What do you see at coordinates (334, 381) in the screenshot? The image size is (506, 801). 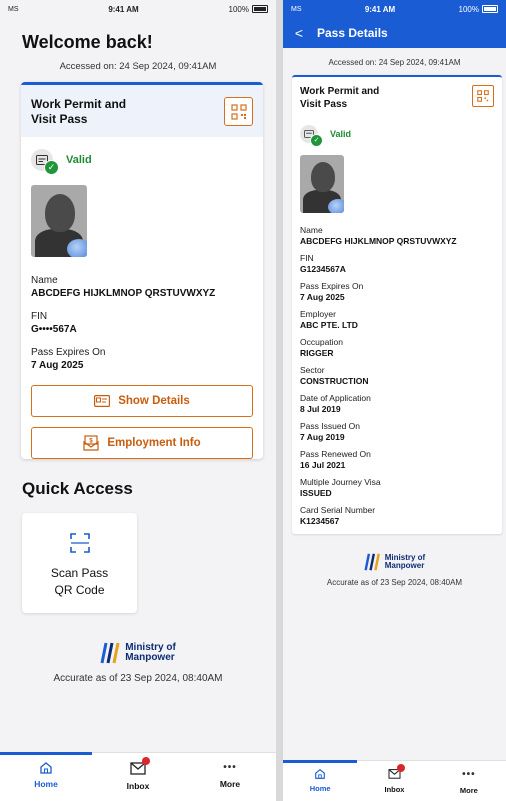 I see `field-value: CONSTRUCTION` at bounding box center [334, 381].